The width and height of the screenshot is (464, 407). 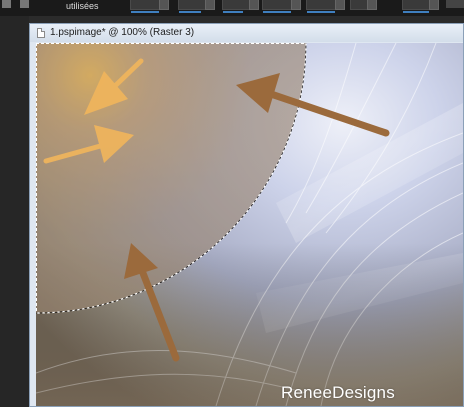 I want to click on workspace-left-rail, so click(x=14, y=211).